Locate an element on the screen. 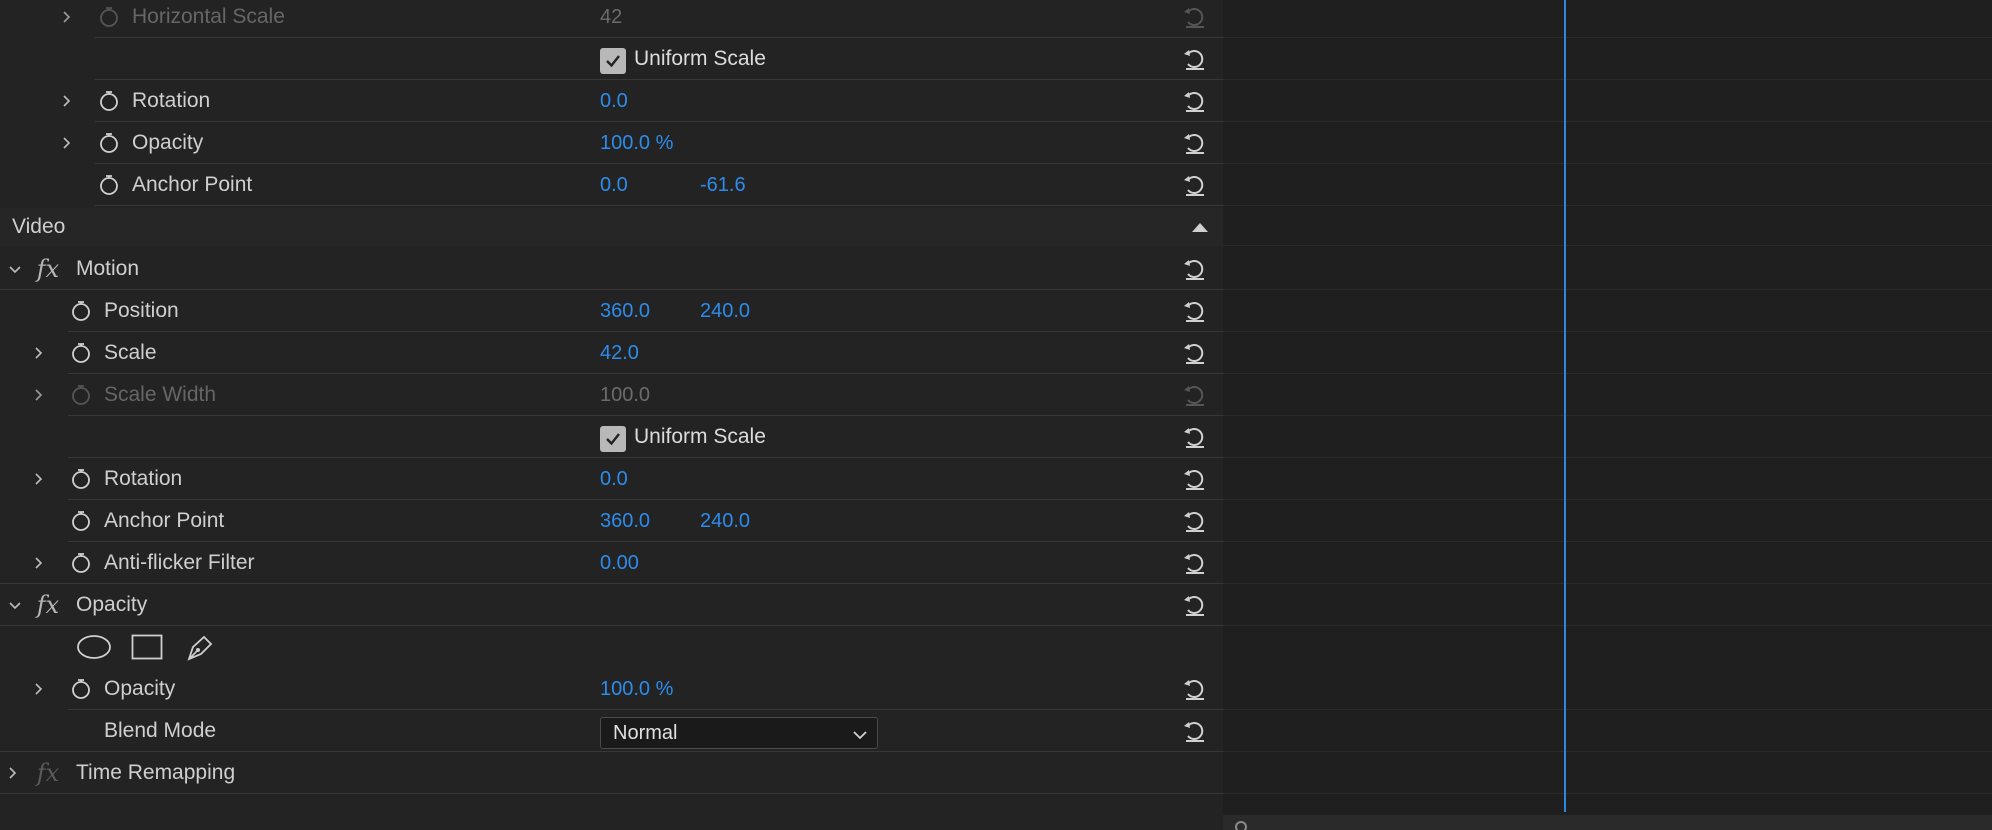 This screenshot has height=830, width=1992. video-section-title: Video is located at coordinates (39, 226).